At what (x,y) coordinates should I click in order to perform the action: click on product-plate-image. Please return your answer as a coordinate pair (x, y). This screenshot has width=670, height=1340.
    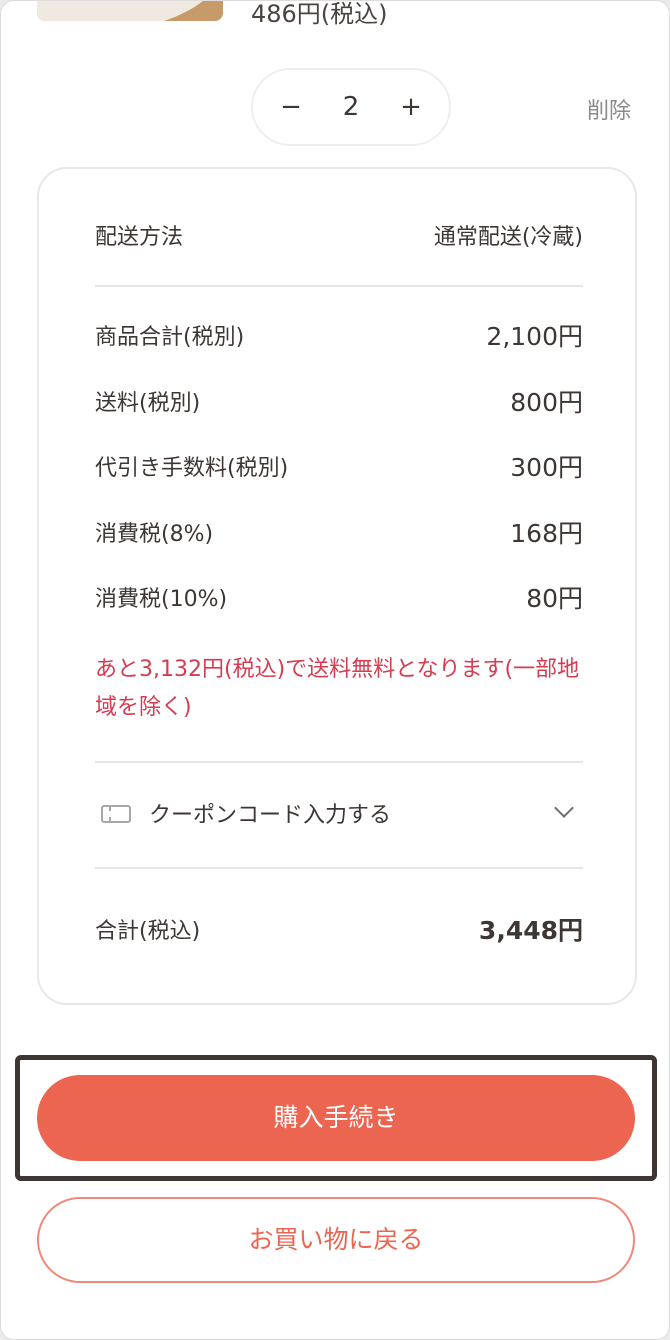
    Looking at the image, I should click on (129, 11).